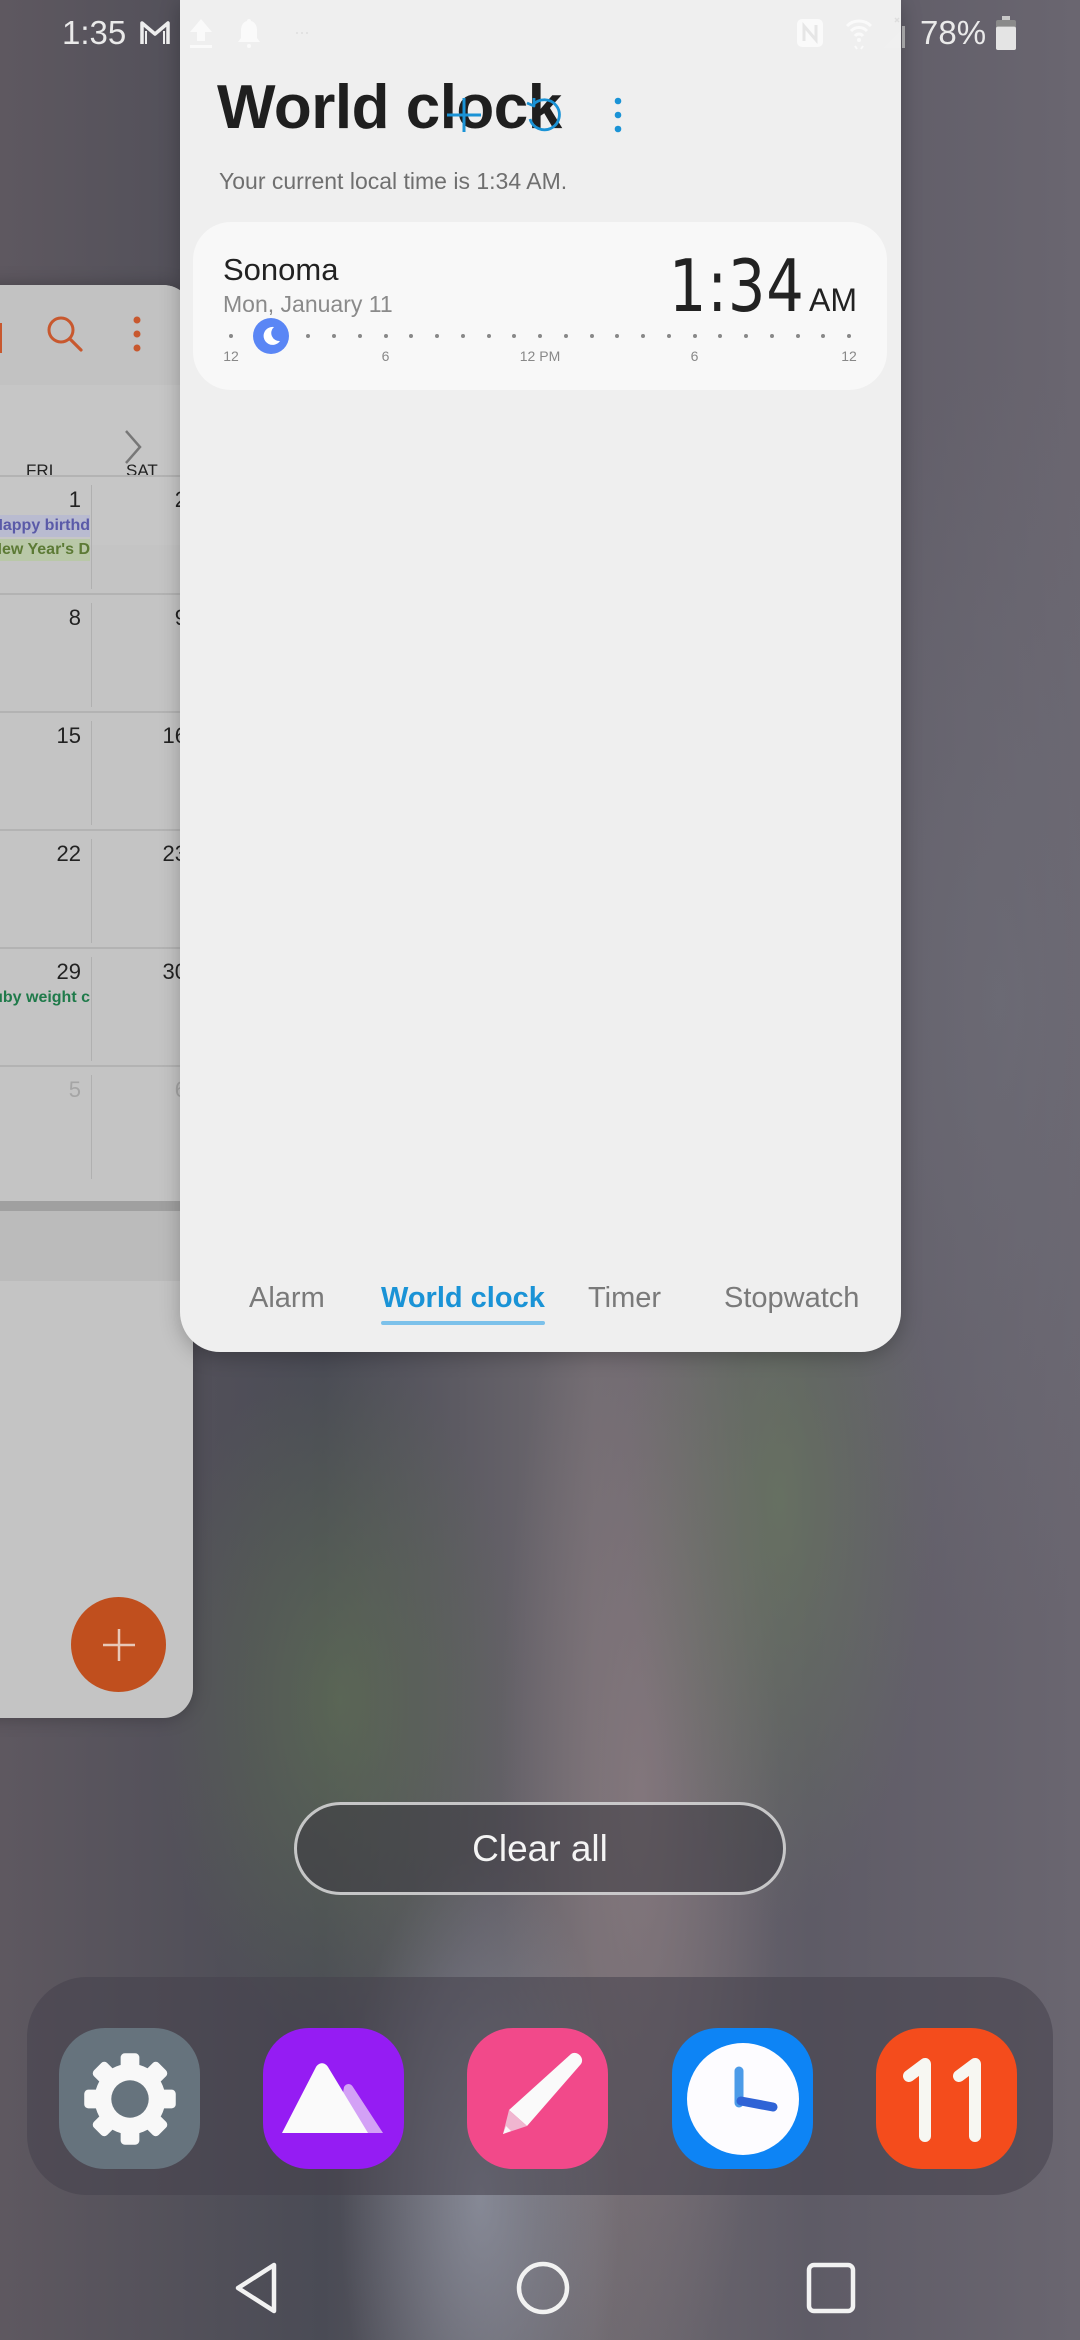  I want to click on mountain-icon, so click(332, 2097).